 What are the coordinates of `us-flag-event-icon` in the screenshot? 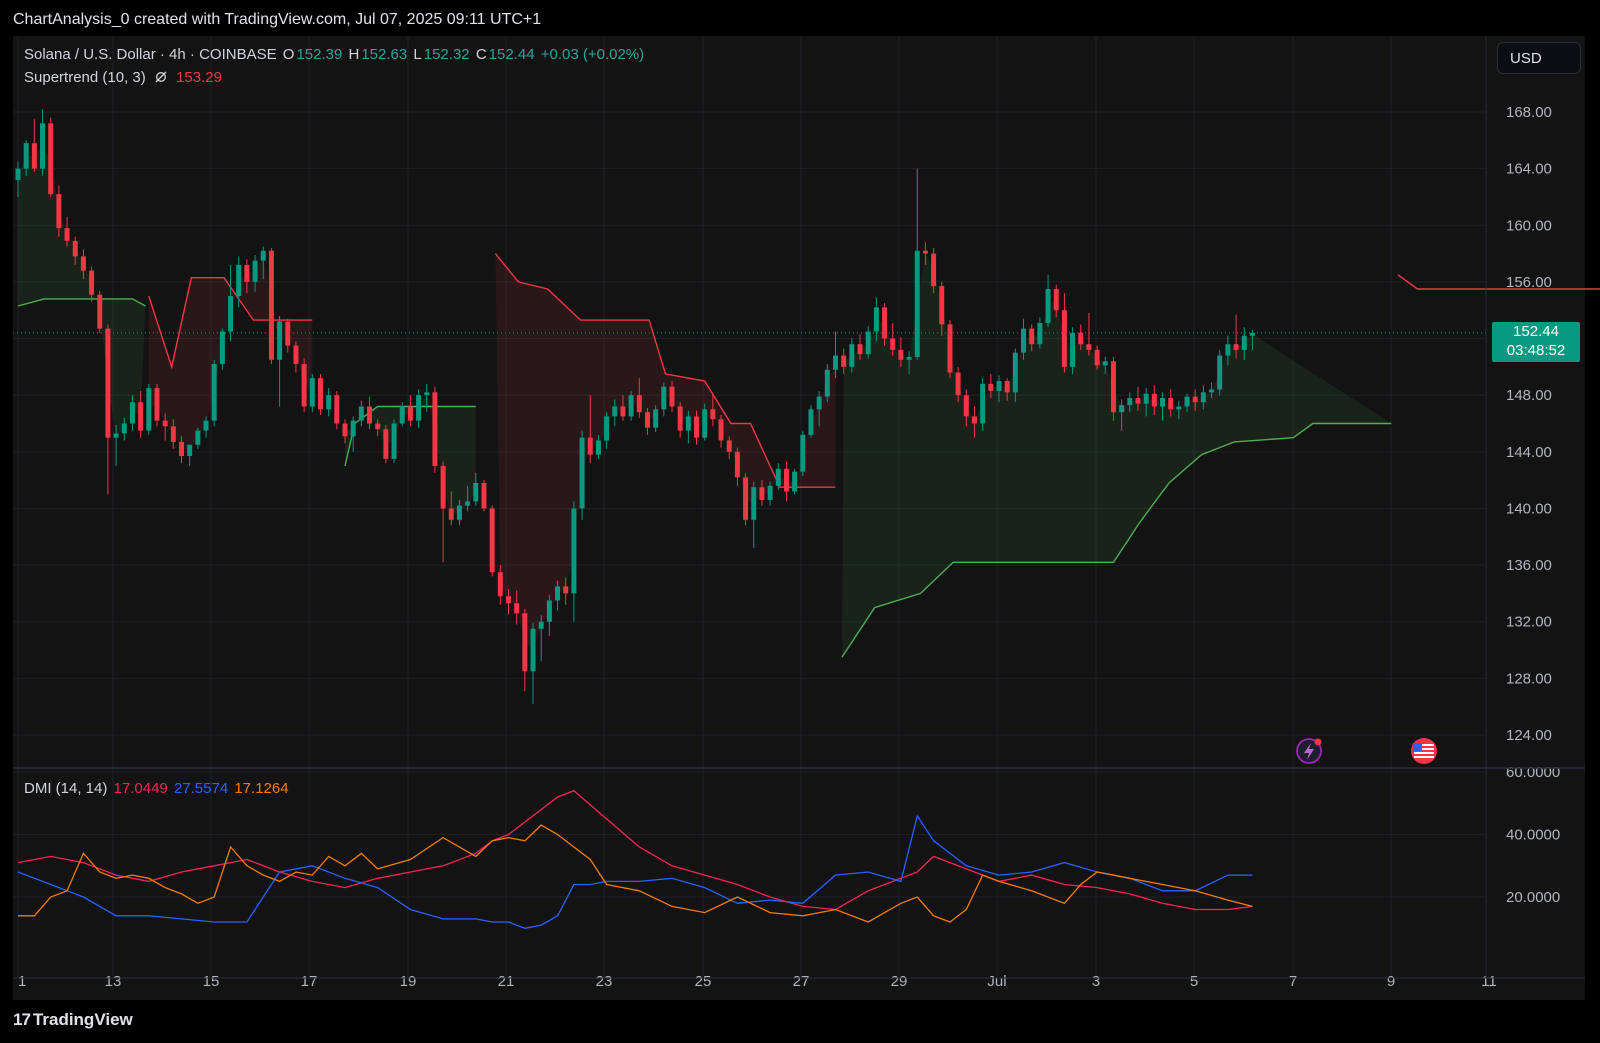 It's located at (1424, 751).